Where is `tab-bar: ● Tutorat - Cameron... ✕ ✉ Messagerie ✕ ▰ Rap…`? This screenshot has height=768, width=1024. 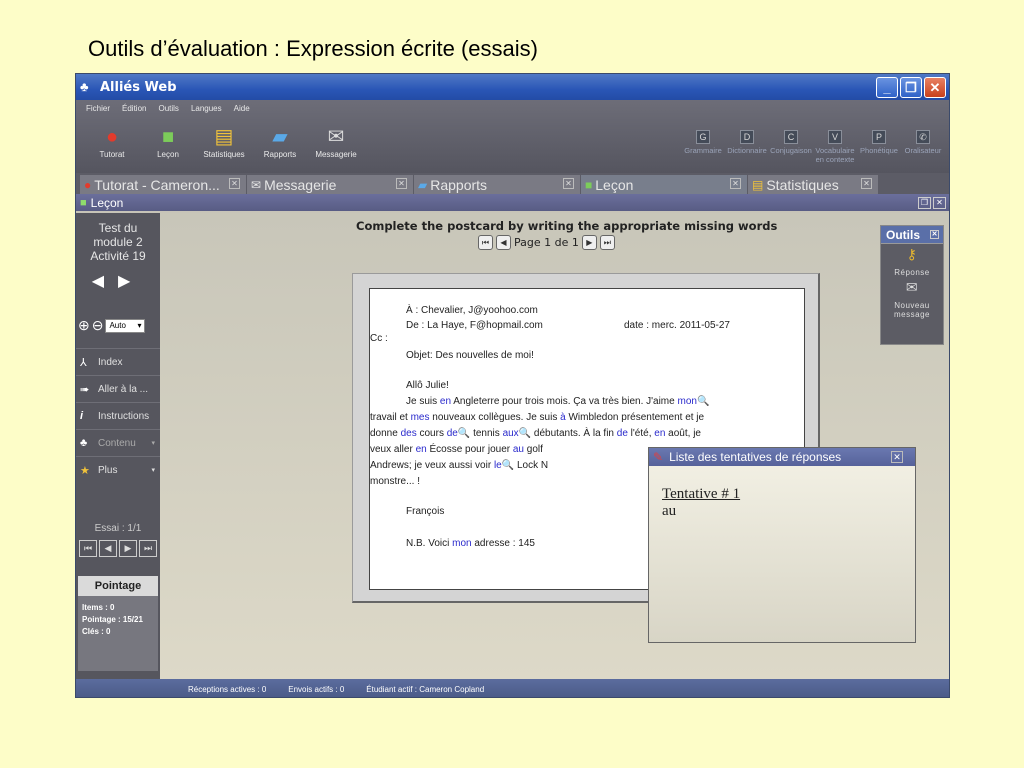 tab-bar: ● Tutorat - Cameron... ✕ ✉ Messagerie ✕ ▰ Rap… is located at coordinates (512, 183).